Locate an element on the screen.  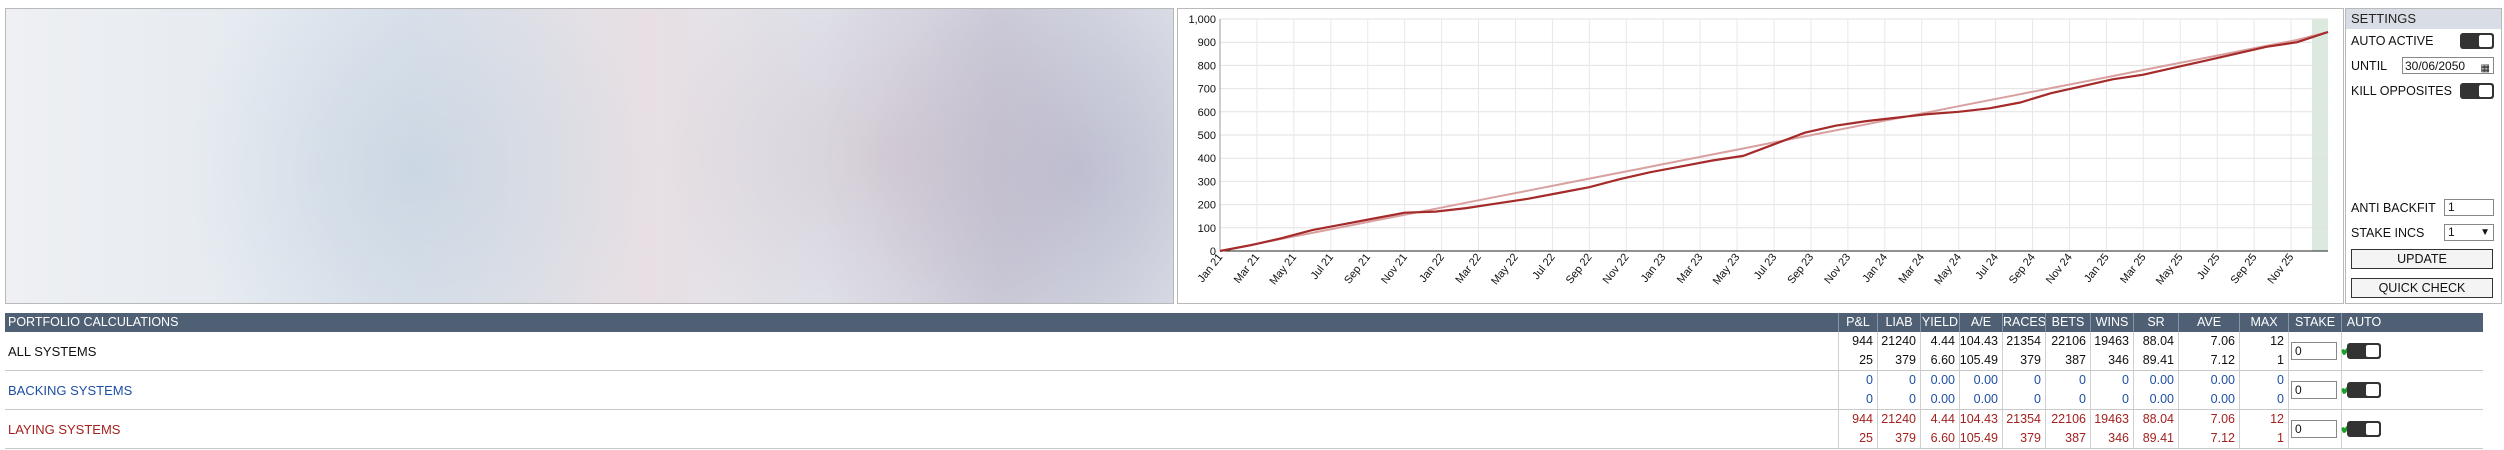
y-tick-label: 400 is located at coordinates (1207, 159).